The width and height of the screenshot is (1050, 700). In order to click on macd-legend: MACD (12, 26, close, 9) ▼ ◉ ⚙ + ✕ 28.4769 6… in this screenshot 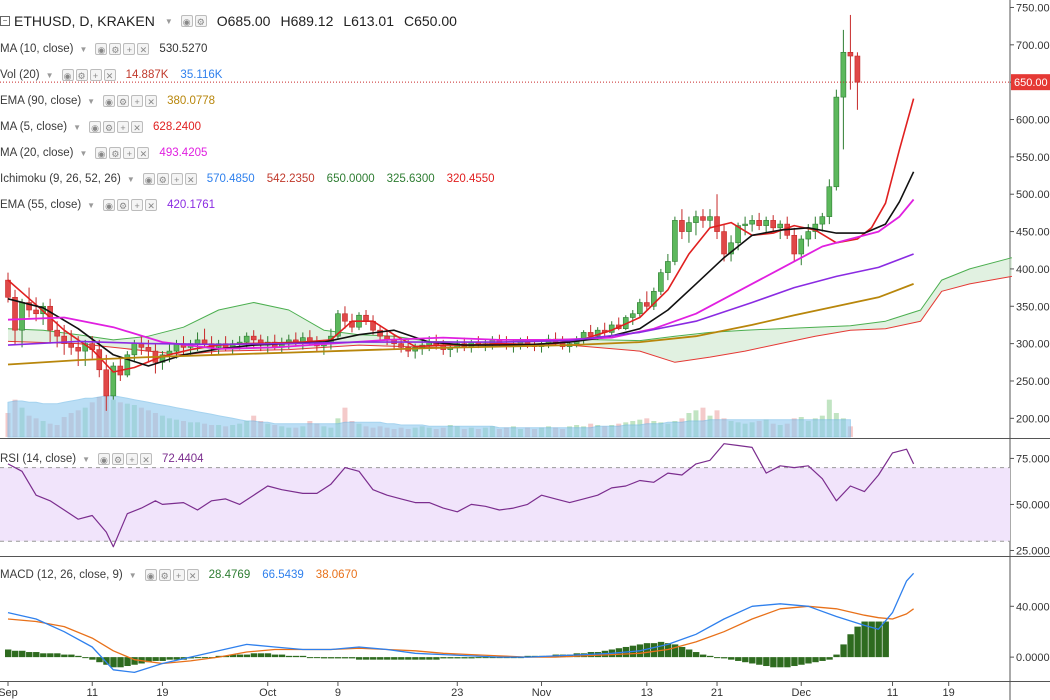, I will do `click(184, 575)`.